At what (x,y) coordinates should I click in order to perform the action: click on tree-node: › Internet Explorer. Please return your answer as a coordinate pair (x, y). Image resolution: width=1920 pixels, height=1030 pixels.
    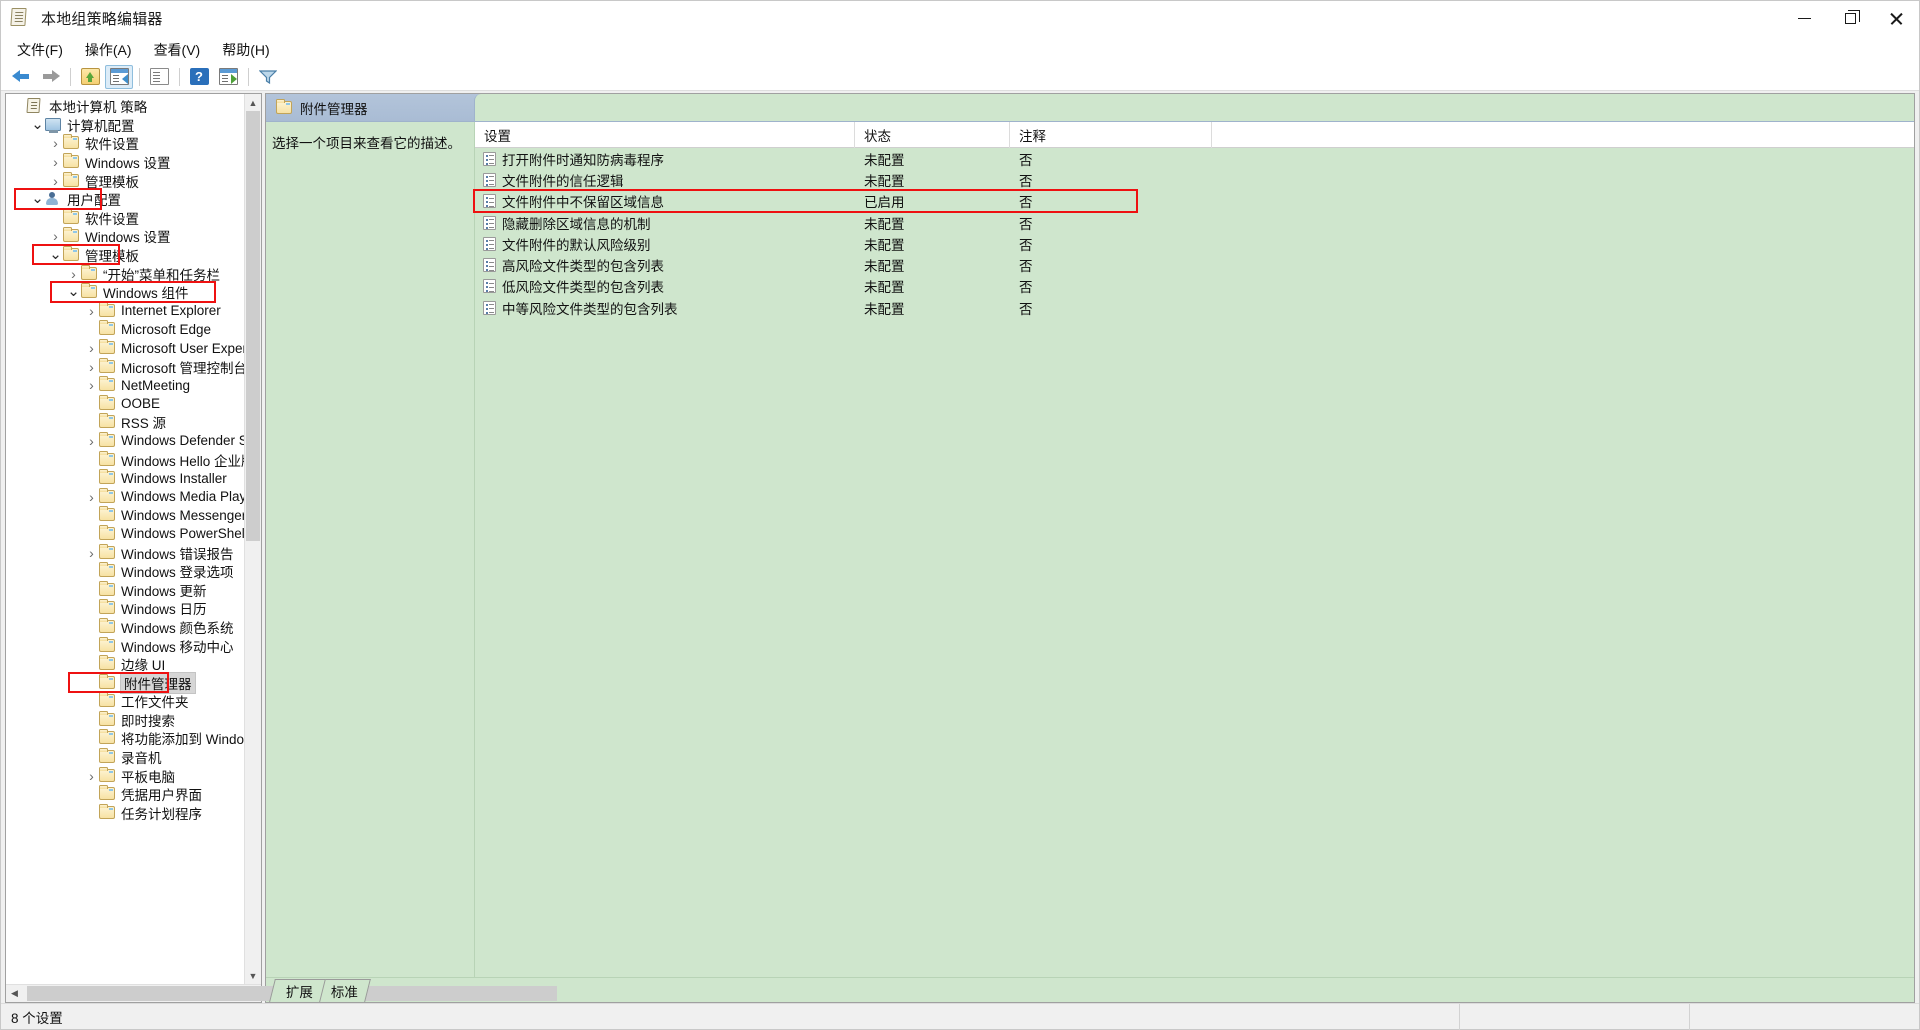
    Looking at the image, I should click on (125, 311).